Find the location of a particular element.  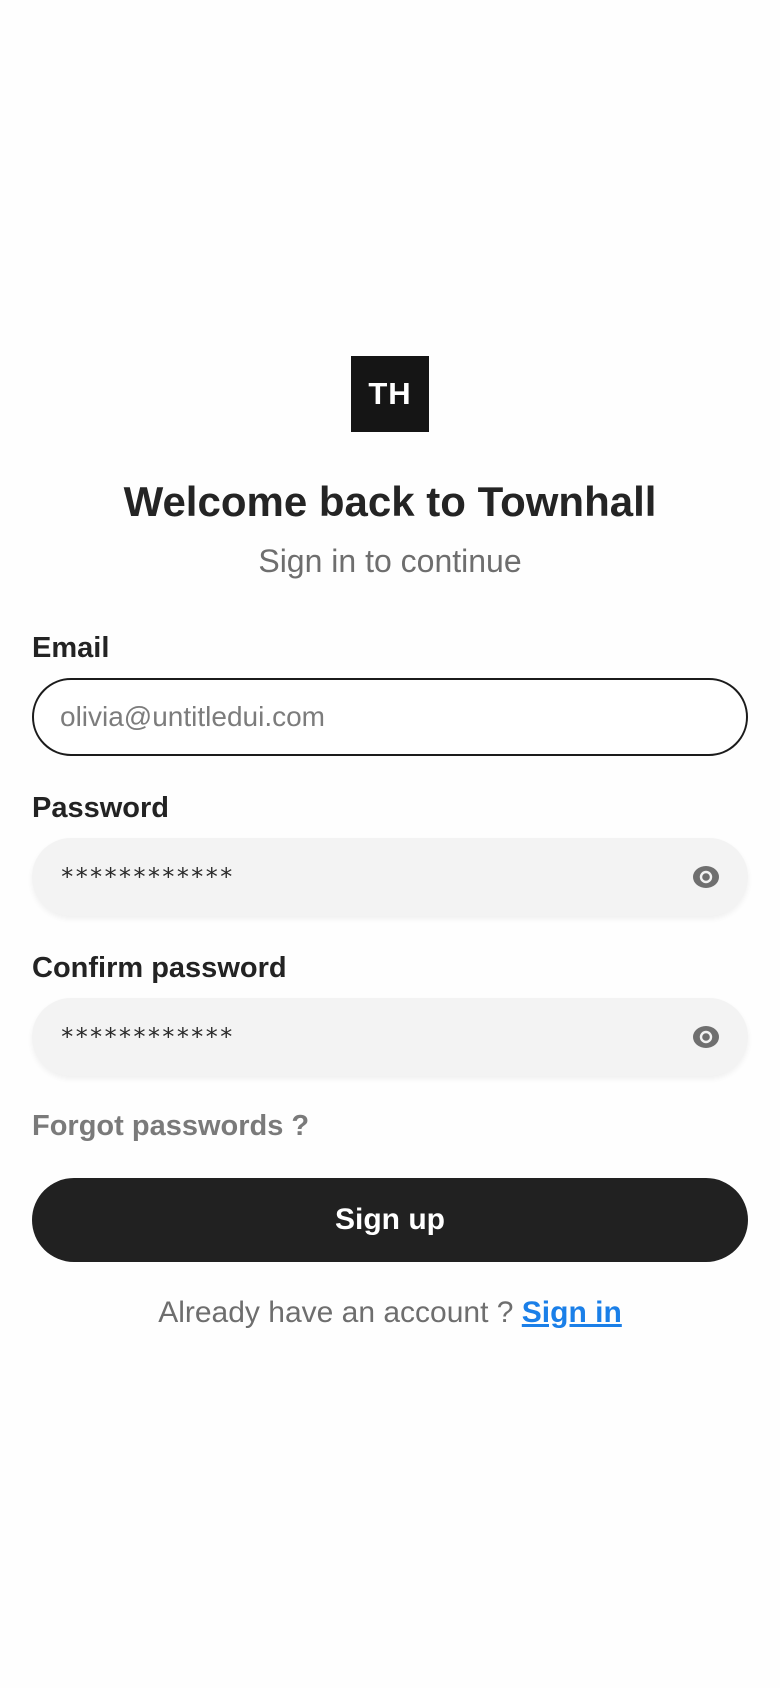

forgot-password-link: Forgot passwords ? is located at coordinates (170, 1126).